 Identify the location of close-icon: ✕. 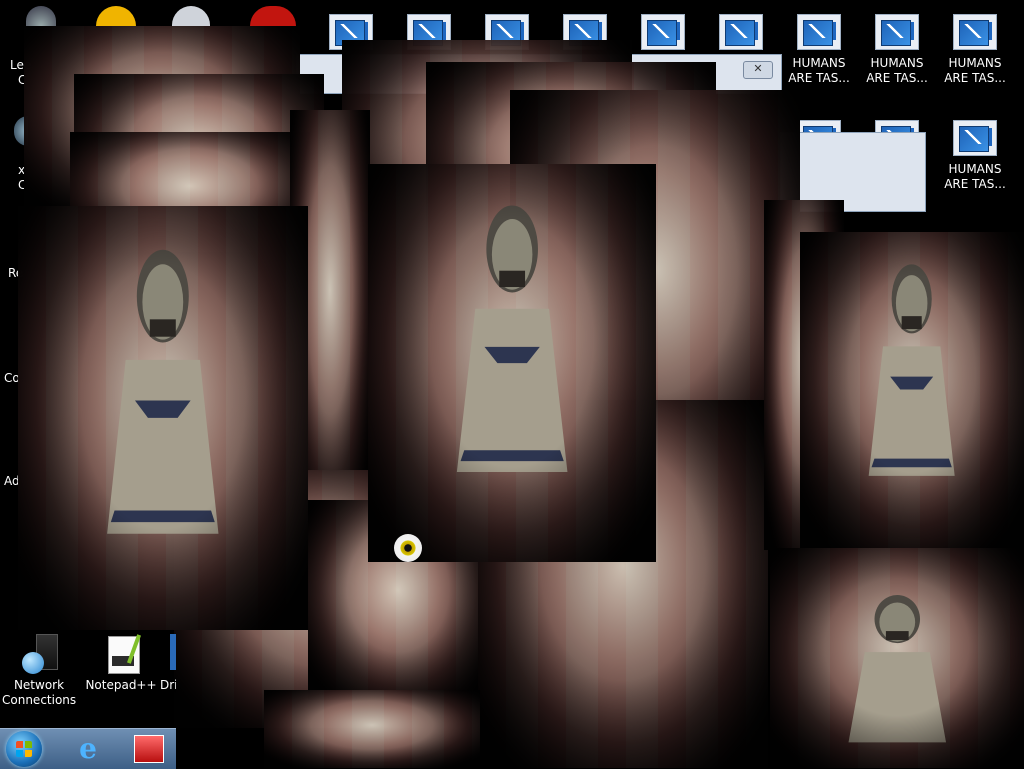
(758, 68).